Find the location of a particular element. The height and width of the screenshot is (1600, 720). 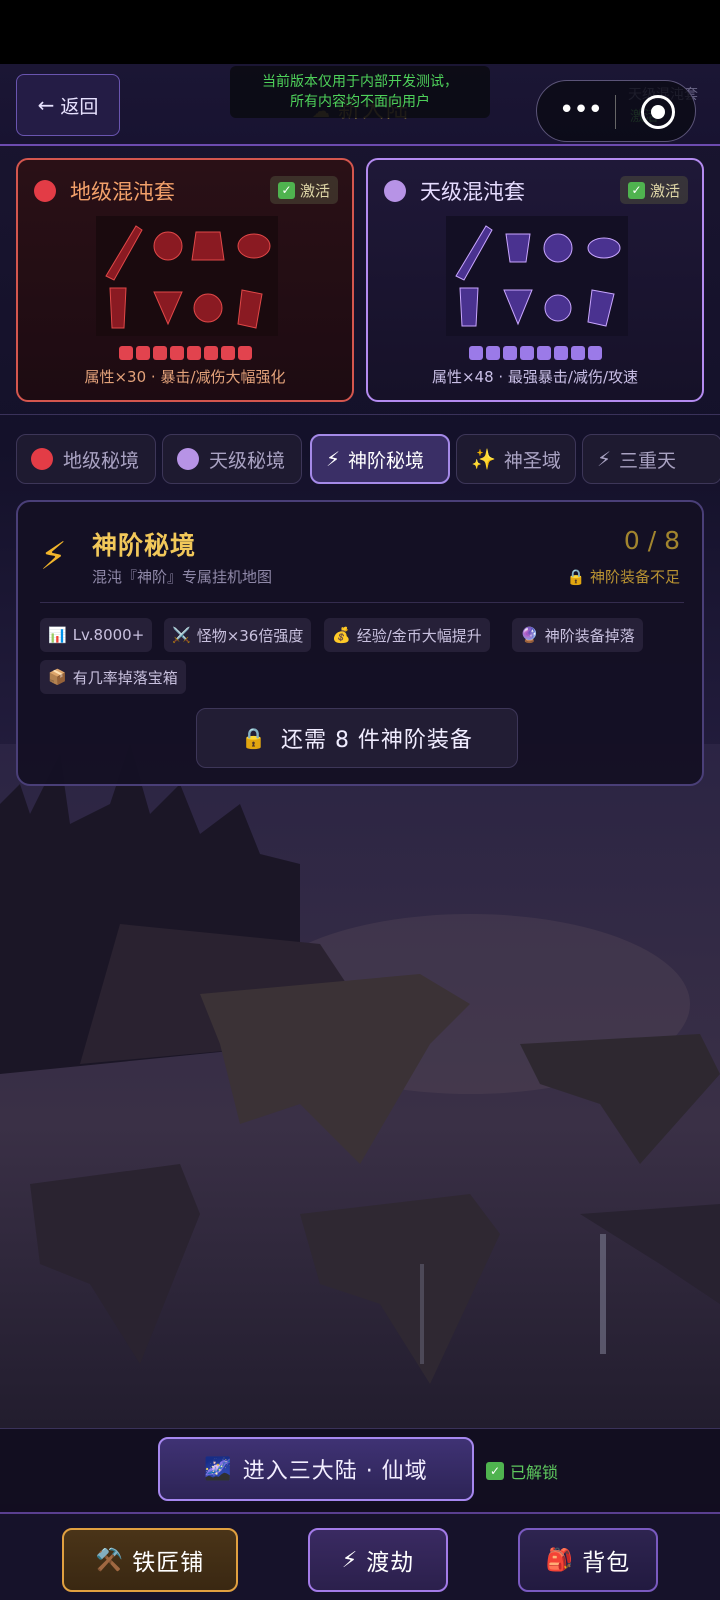

feature-chip-drop: 🔮 神阶装备掉落 is located at coordinates (577, 635).